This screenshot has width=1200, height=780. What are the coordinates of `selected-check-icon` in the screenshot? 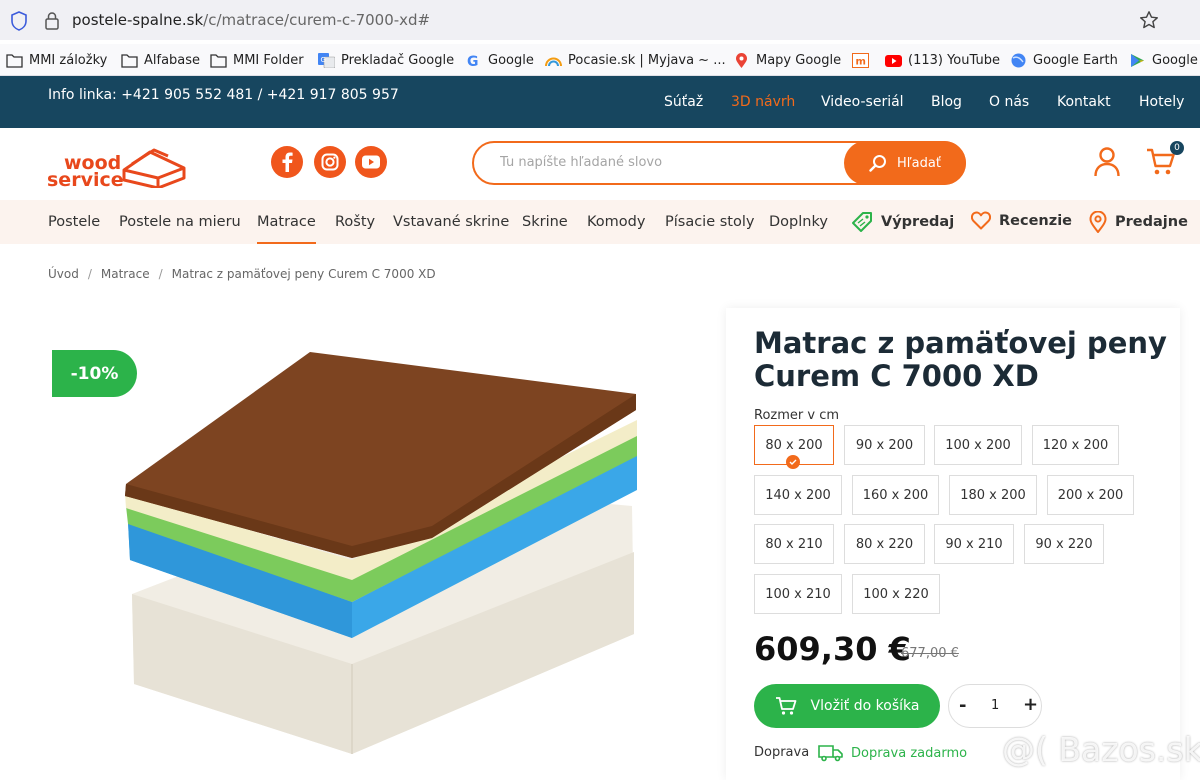 It's located at (793, 462).